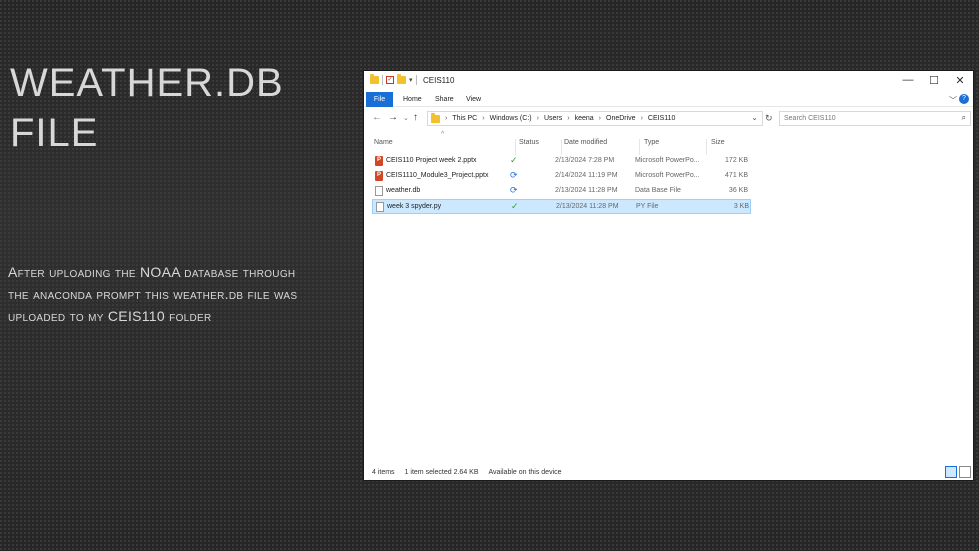 The height and width of the screenshot is (551, 979). Describe the element at coordinates (738, 190) in the screenshot. I see `file-size: 36 KB` at that location.